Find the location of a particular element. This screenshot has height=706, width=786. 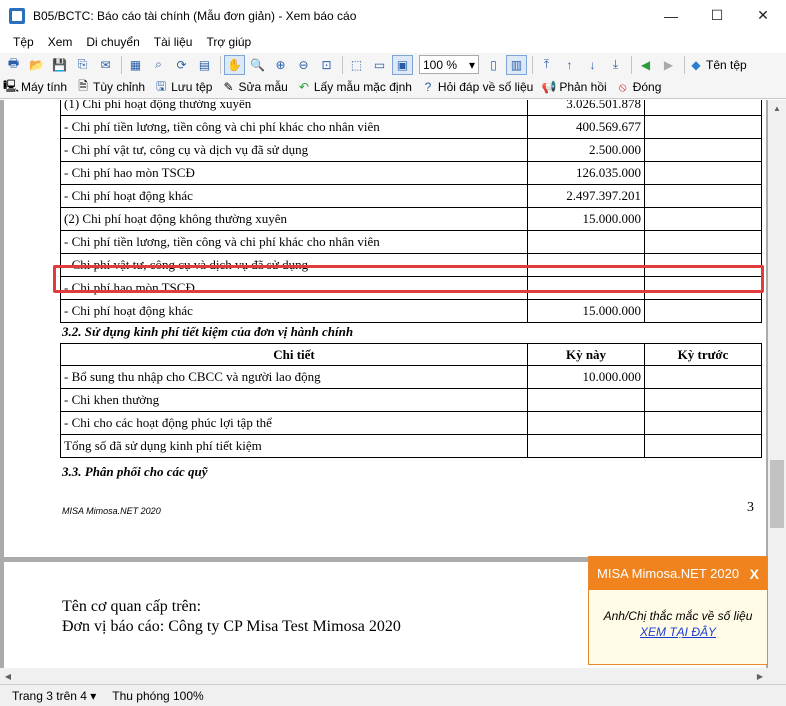

scroll-up-icon: ▲ is located at coordinates (777, 108).